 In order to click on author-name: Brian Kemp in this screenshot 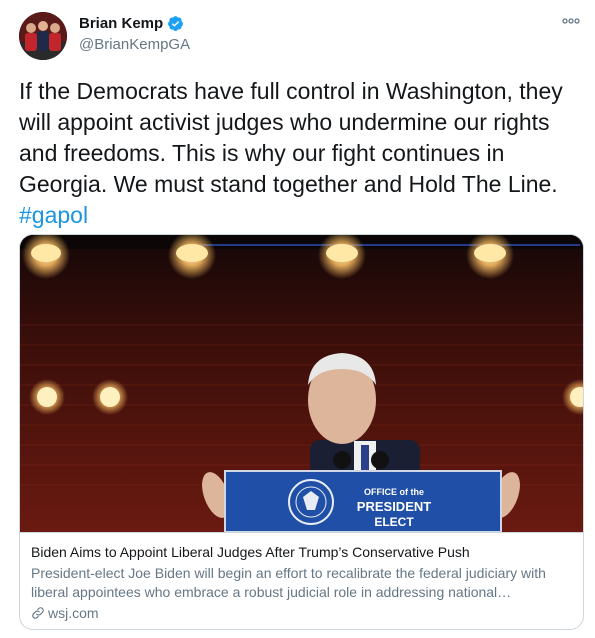, I will do `click(121, 23)`.